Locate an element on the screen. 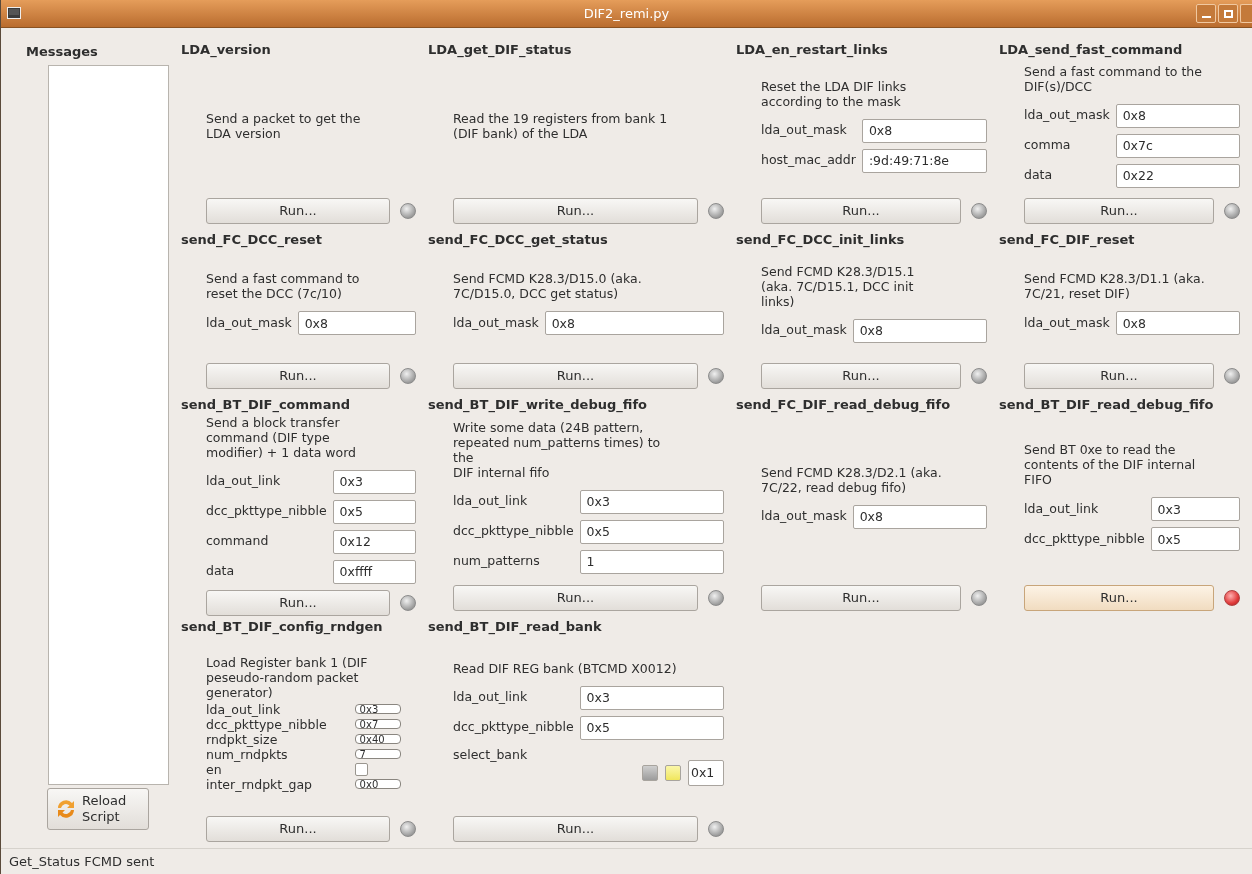  field-label: comma is located at coordinates (1048, 145).